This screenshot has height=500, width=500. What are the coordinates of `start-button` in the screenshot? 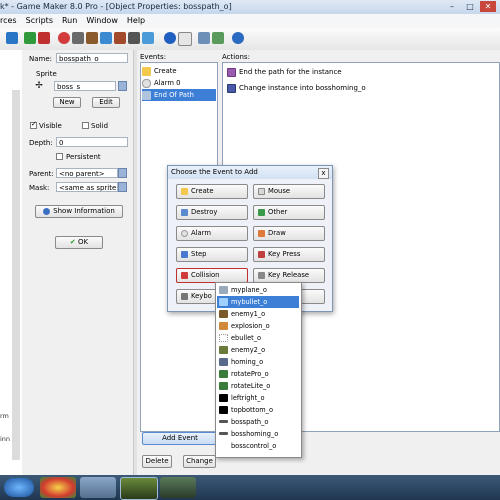 It's located at (19, 487).